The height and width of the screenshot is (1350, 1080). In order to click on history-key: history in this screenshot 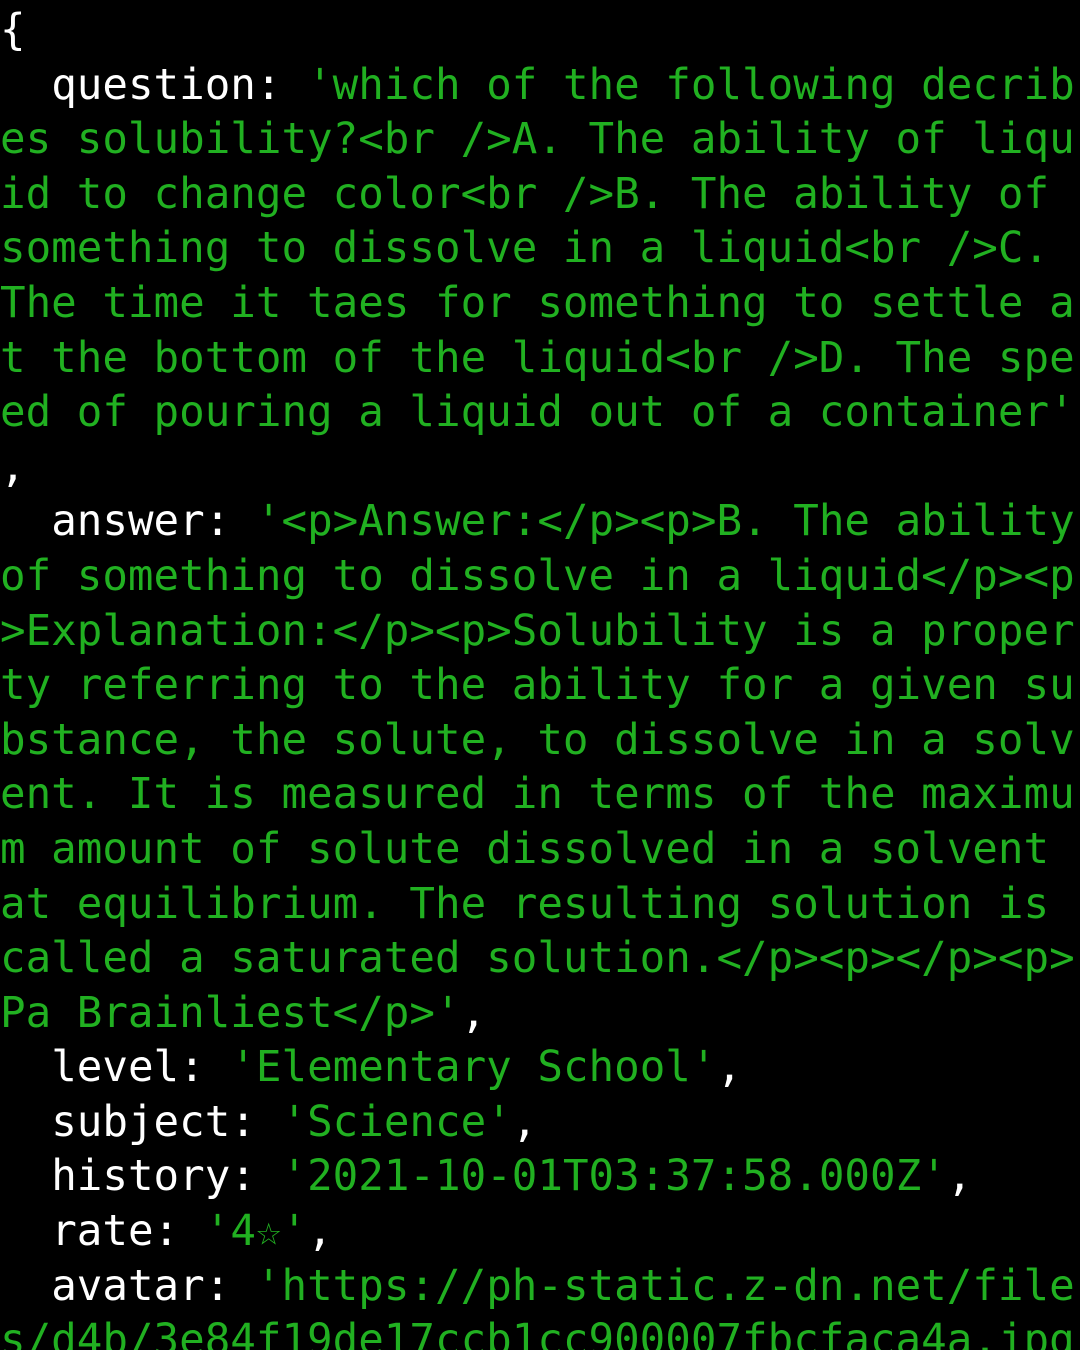, I will do `click(141, 1177)`.